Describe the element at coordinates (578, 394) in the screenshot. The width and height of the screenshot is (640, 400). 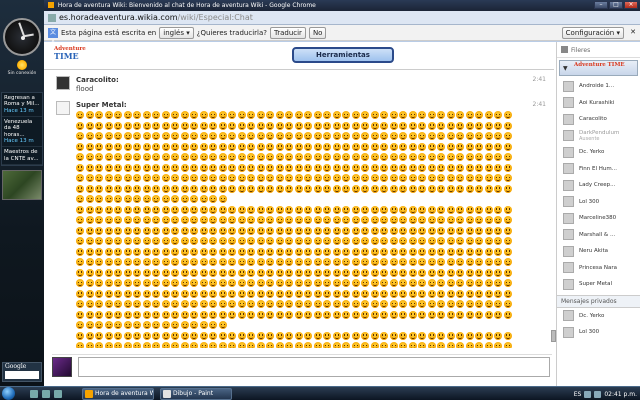
I see `language-indicator: ES` at that location.